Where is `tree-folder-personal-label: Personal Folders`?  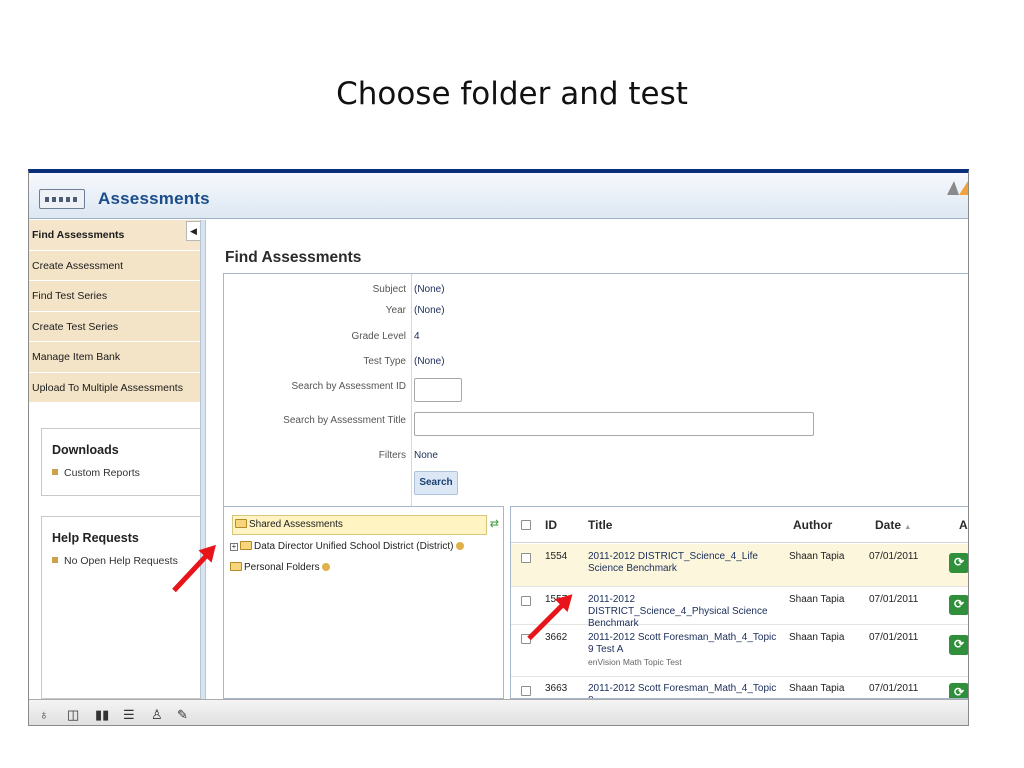 tree-folder-personal-label: Personal Folders is located at coordinates (282, 567).